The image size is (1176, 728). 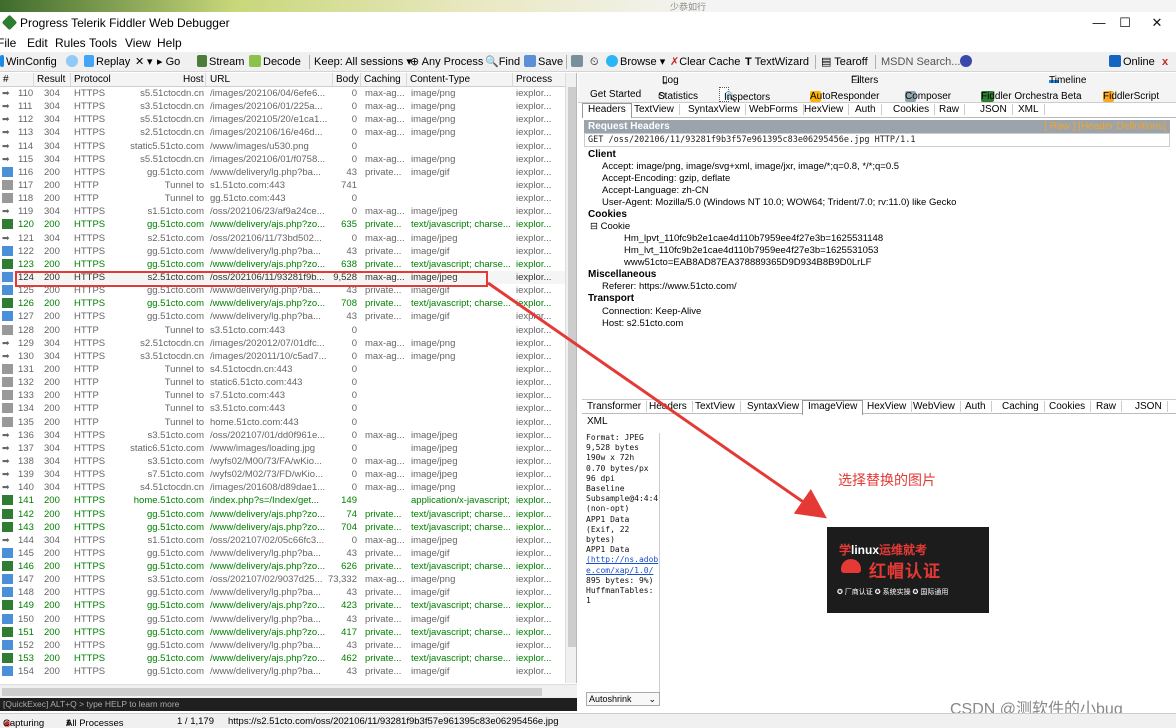 What do you see at coordinates (37, 43) in the screenshot?
I see `menu-edit: Edit` at bounding box center [37, 43].